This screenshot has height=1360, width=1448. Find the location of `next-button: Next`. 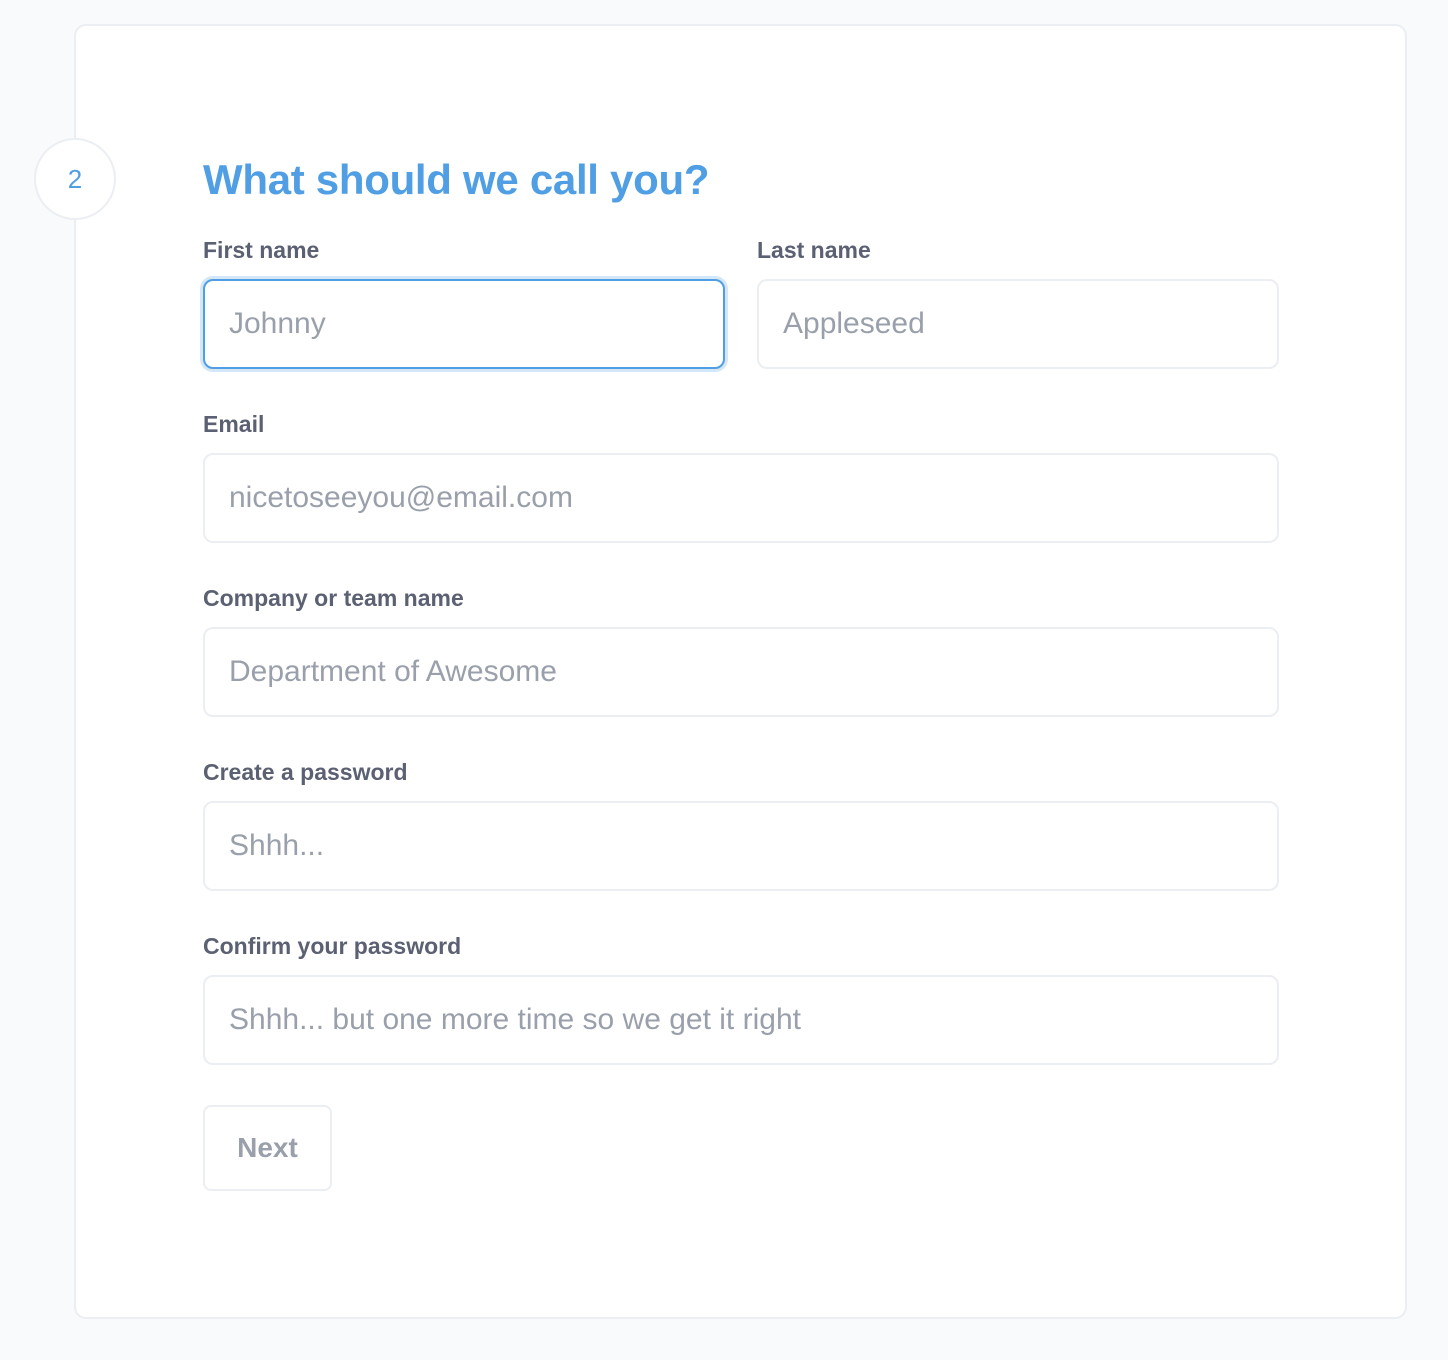

next-button: Next is located at coordinates (267, 1148).